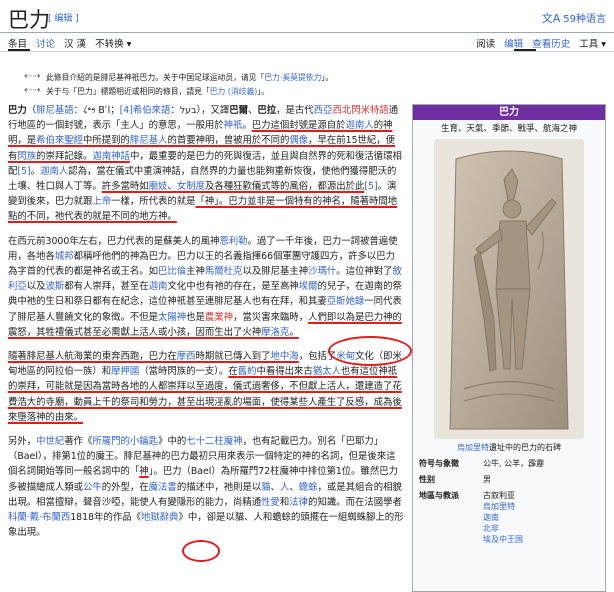  Describe the element at coordinates (158, 286) in the screenshot. I see `article-link: 迦南` at that location.